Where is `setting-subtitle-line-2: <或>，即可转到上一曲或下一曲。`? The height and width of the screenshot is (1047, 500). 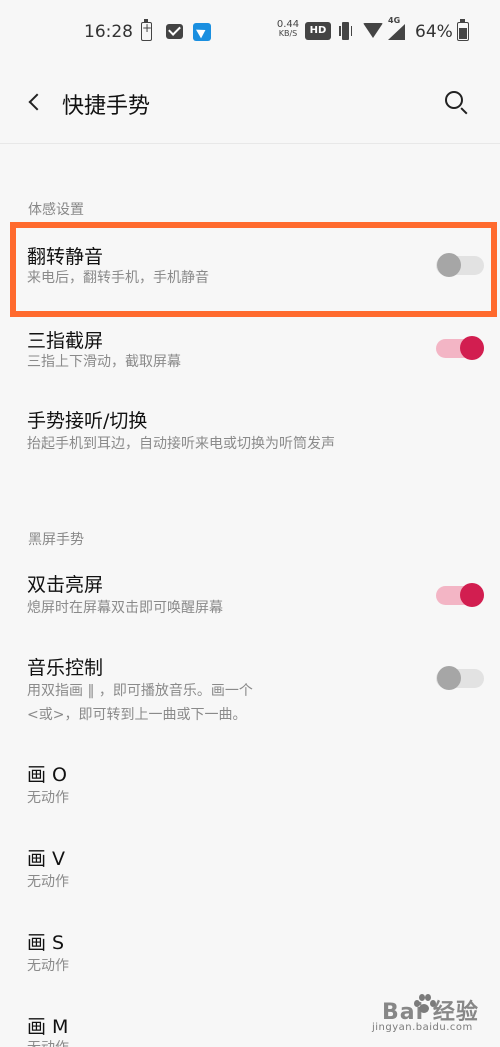 setting-subtitle-line-2: <或>，即可转到上一曲或下一曲。 is located at coordinates (137, 715).